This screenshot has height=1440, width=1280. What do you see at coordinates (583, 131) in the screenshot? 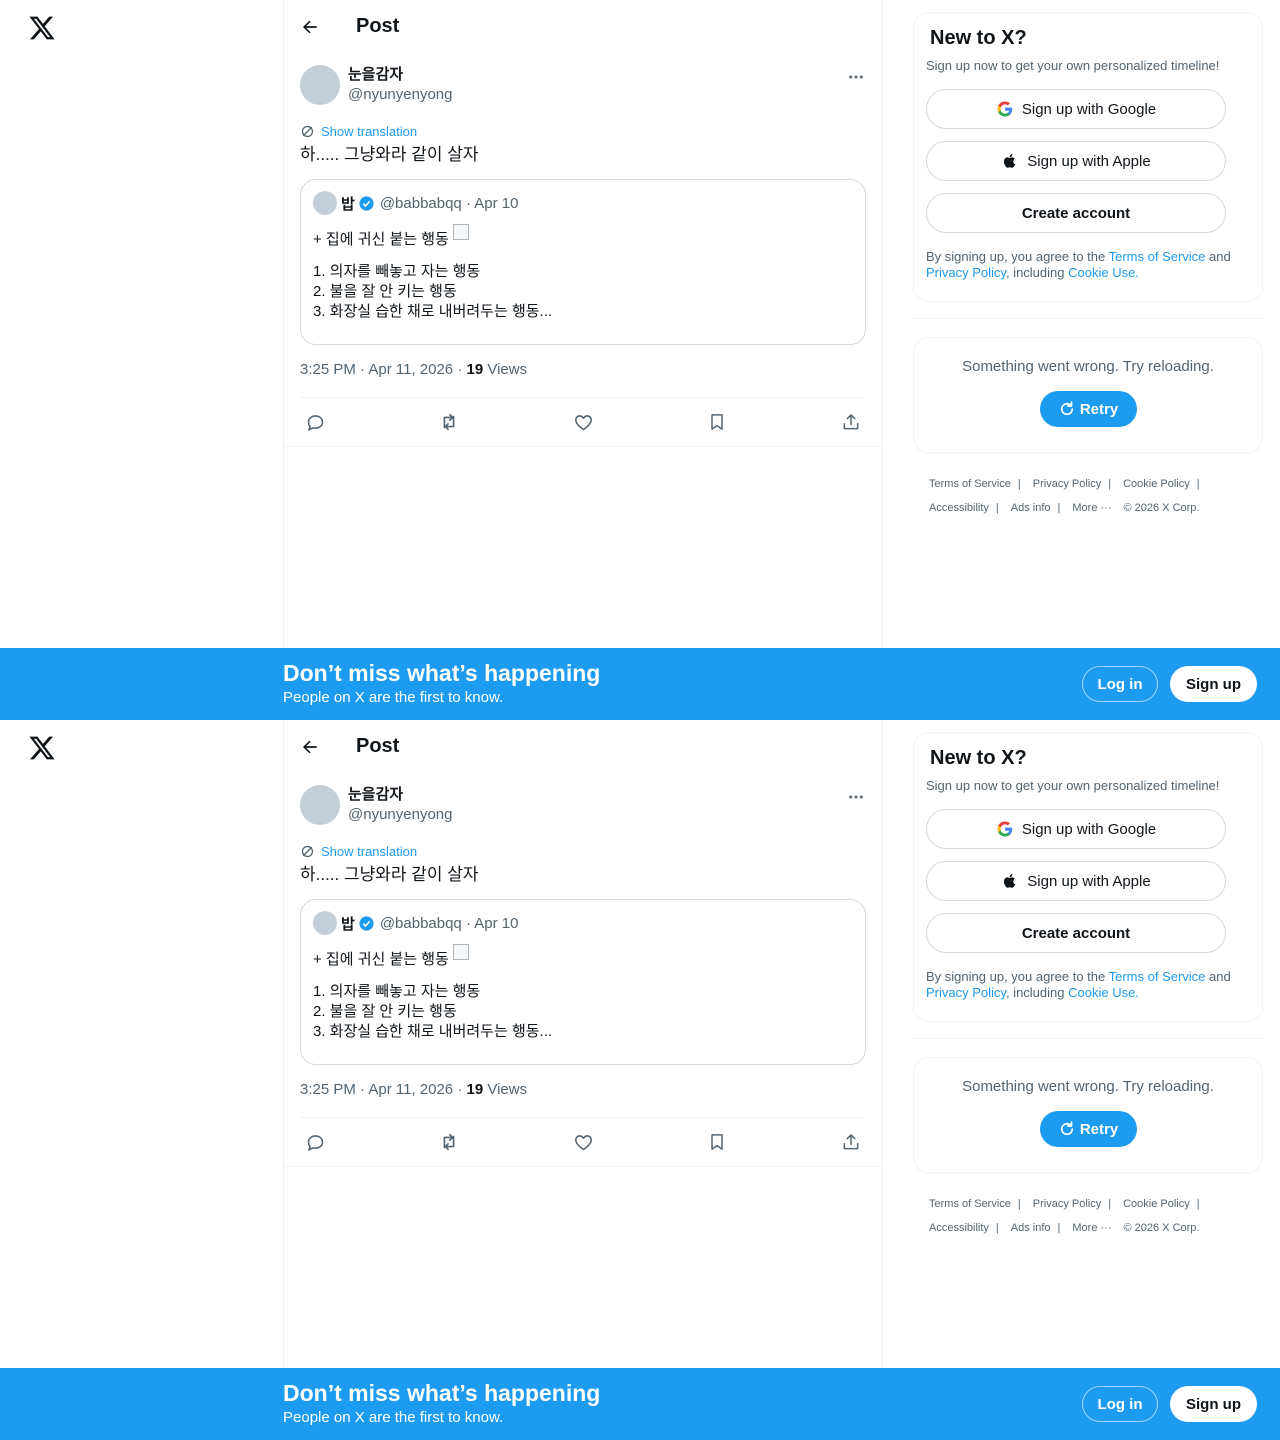
I see `translate-row: Show translation` at bounding box center [583, 131].